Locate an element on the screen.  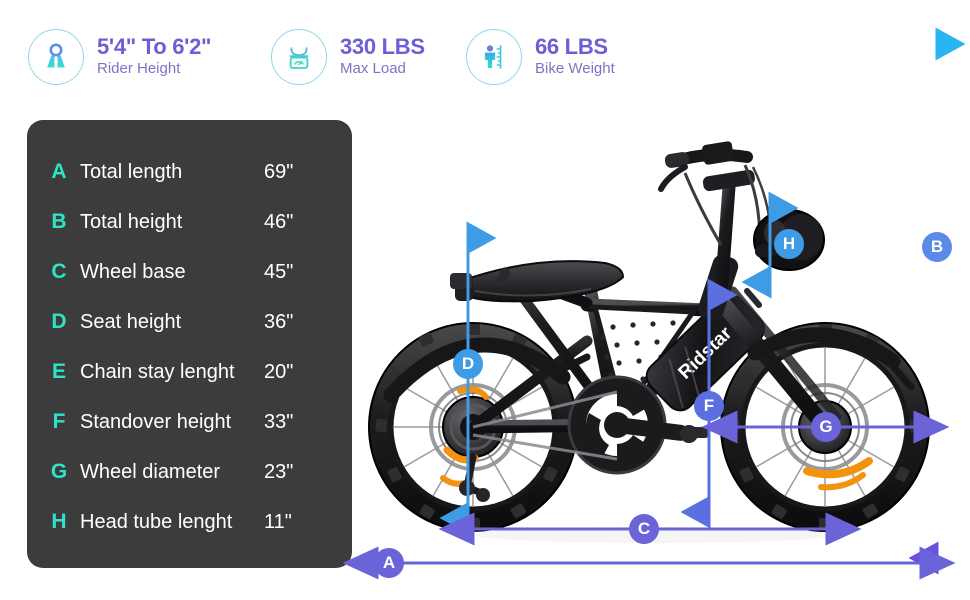
dimension-badge-c: C is located at coordinates (644, 529).